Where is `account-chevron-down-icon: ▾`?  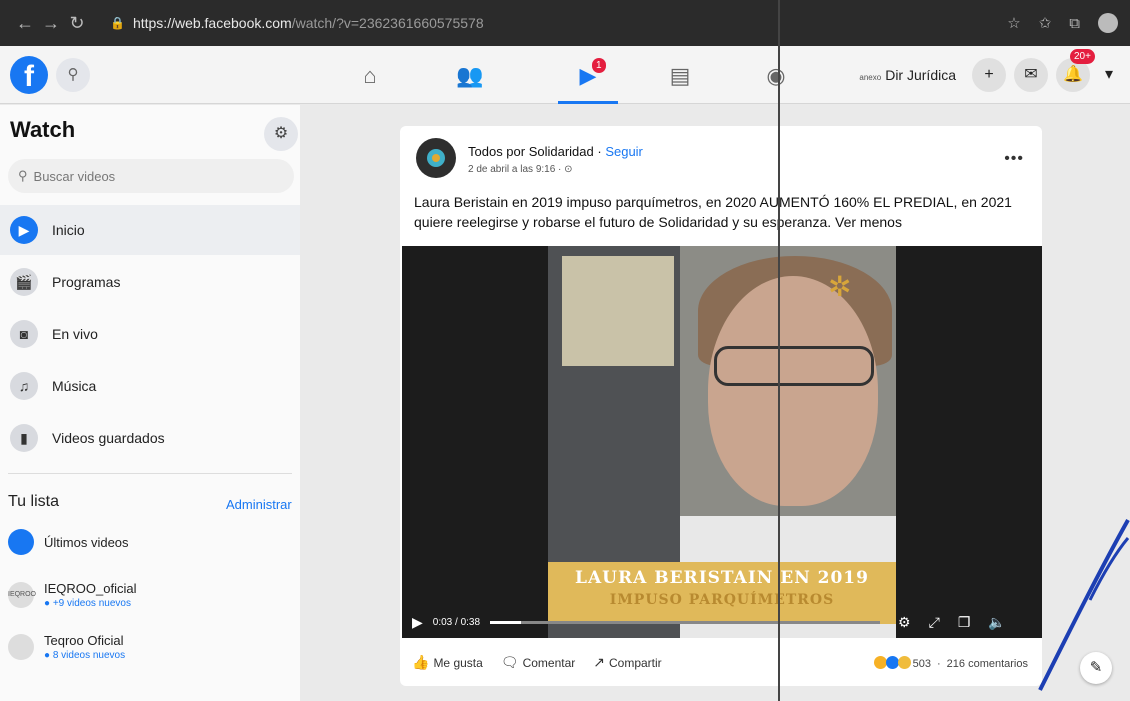
account-chevron-down-icon: ▾ is located at coordinates (1109, 75).